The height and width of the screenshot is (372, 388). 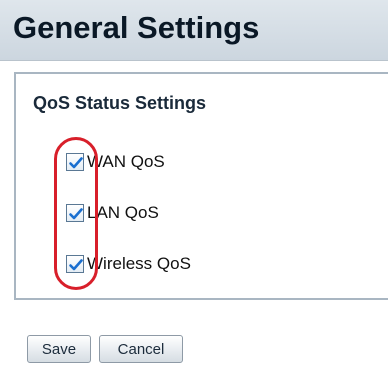 I want to click on save-button: Save, so click(x=59, y=349).